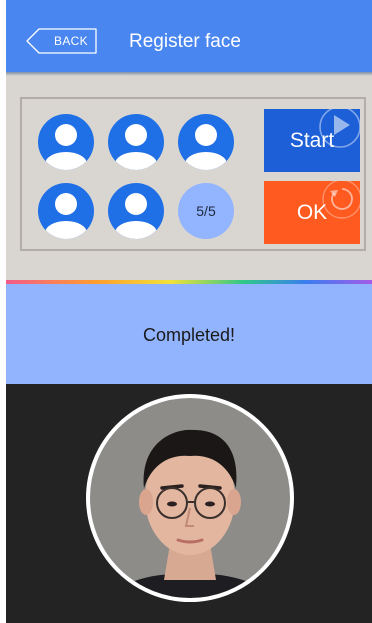 The height and width of the screenshot is (623, 372). I want to click on header-bar: BACK Register face, so click(189, 36).